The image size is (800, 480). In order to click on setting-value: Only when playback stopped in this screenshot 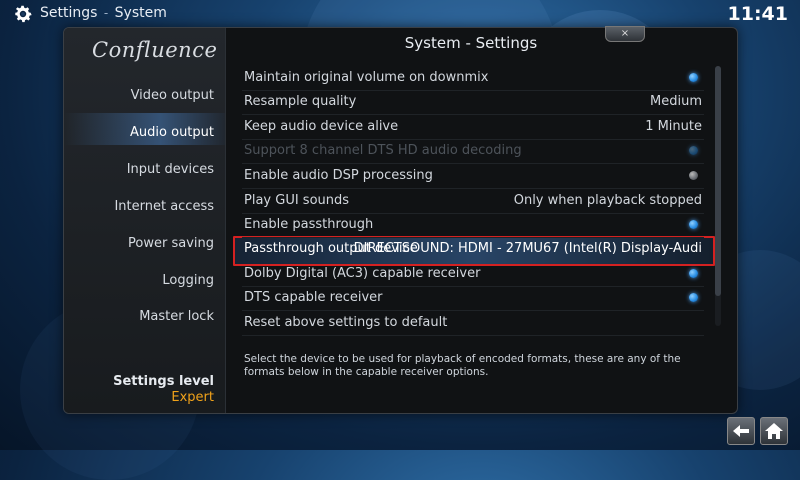, I will do `click(607, 200)`.